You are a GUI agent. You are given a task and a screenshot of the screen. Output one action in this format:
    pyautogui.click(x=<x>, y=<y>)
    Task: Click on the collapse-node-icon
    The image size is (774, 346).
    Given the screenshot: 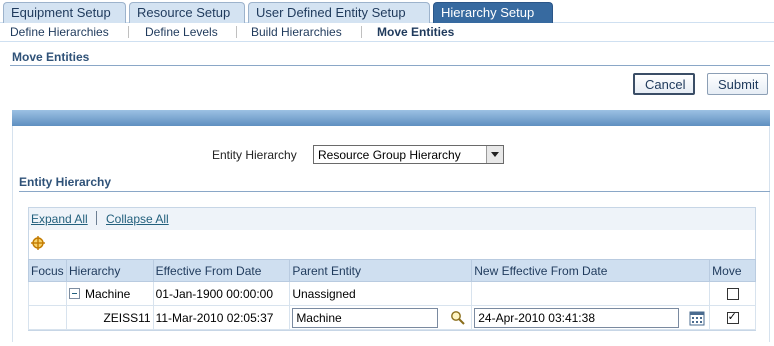 What is the action you would take?
    pyautogui.click(x=74, y=293)
    